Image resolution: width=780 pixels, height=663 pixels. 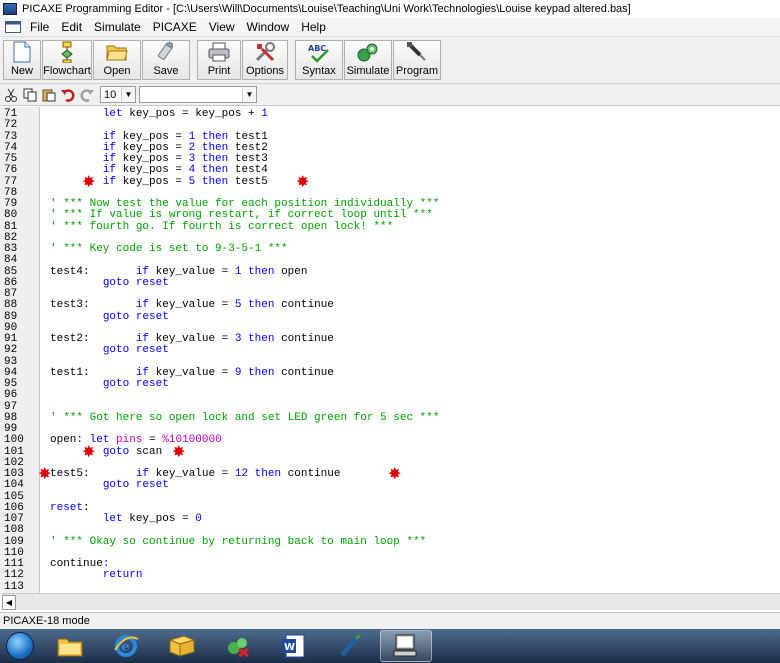 I want to click on syntax-button: ABC Syntax, so click(x=319, y=60).